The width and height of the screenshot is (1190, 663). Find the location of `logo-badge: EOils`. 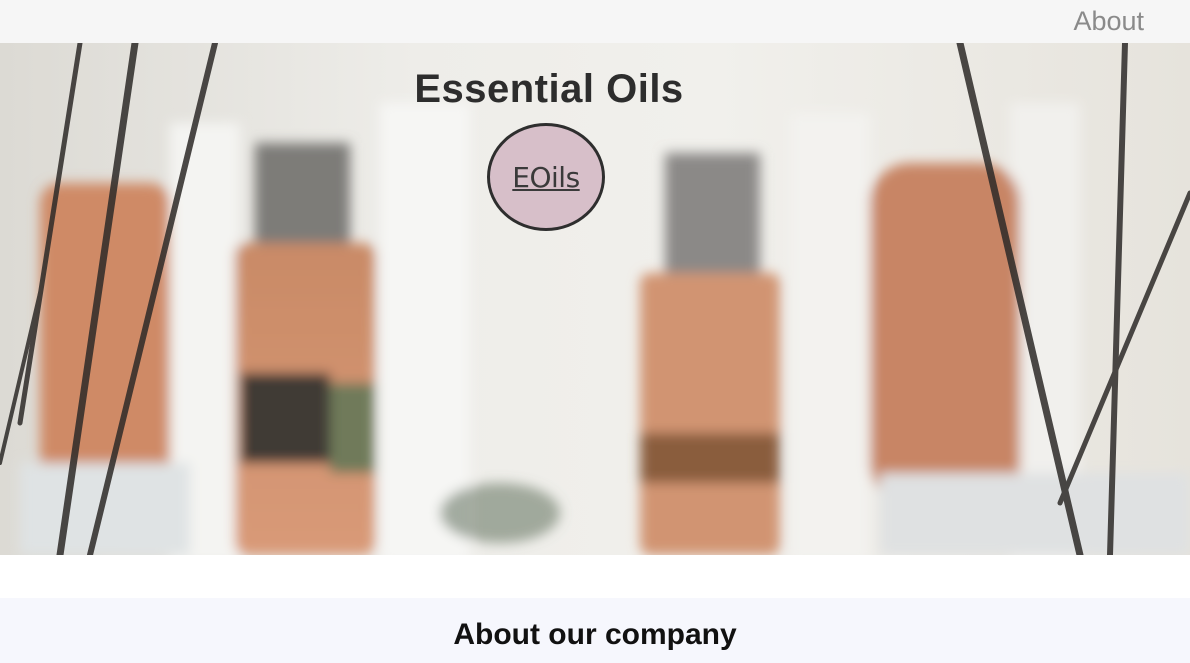

logo-badge: EOils is located at coordinates (546, 177).